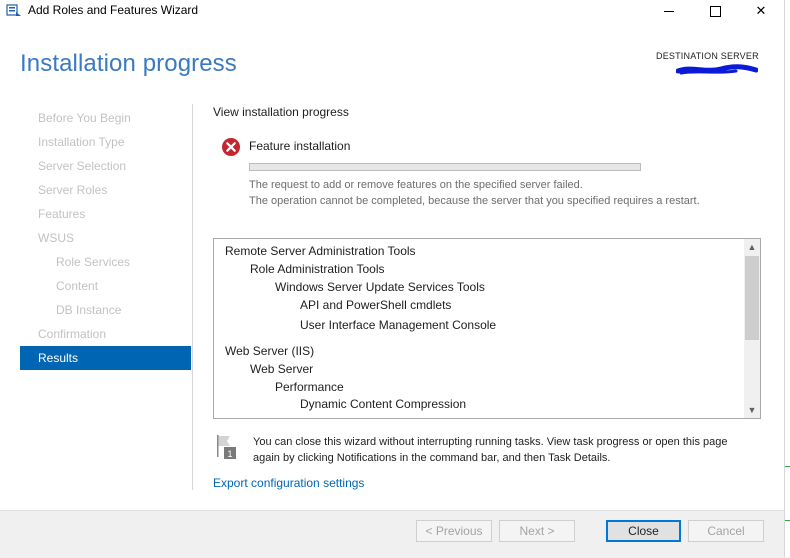 This screenshot has width=790, height=558. Describe the element at coordinates (128, 63) in the screenshot. I see `page-title: Installation progress` at that location.